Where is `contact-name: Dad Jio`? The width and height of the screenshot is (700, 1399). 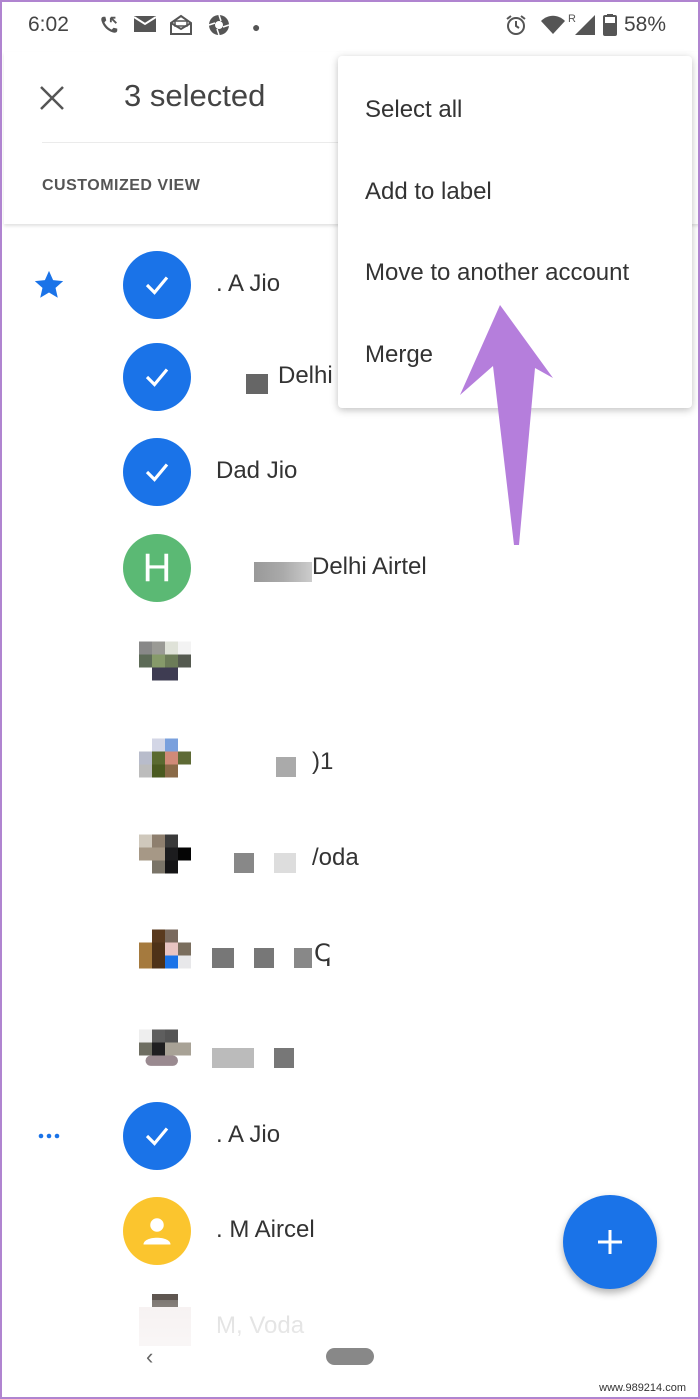
contact-name: Dad Jio is located at coordinates (257, 470).